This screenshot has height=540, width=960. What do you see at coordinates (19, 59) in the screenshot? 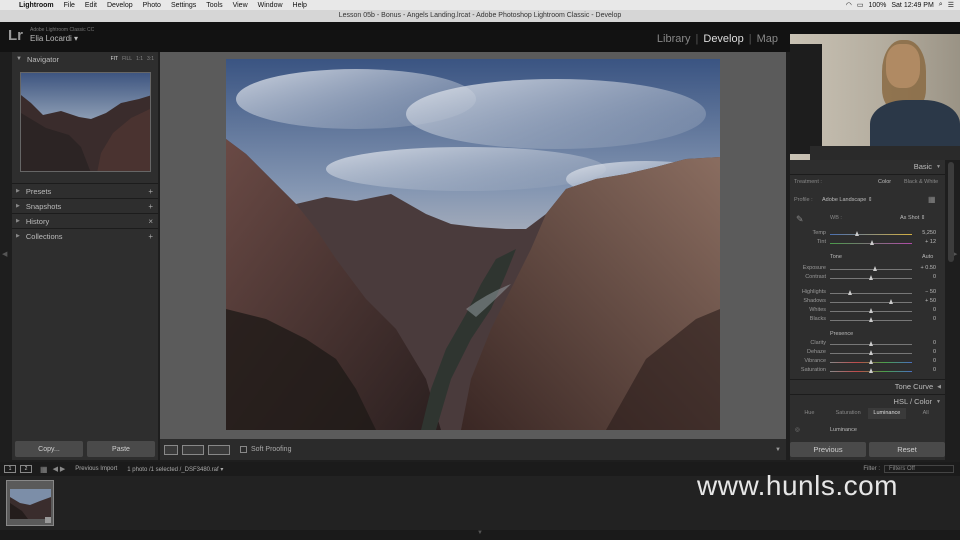
I see `collapse-triangle-icon: ▼` at bounding box center [19, 59].